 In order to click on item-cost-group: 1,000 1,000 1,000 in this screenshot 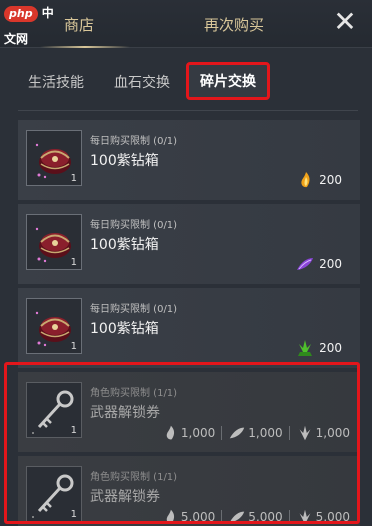, I will do `click(255, 433)`.